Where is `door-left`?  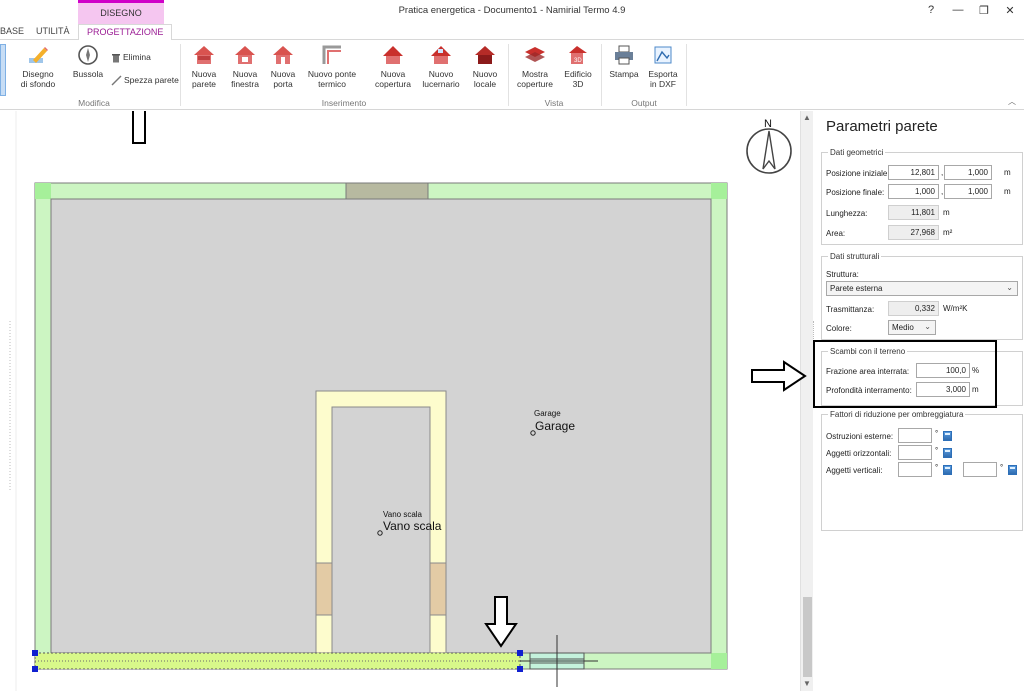 door-left is located at coordinates (324, 589).